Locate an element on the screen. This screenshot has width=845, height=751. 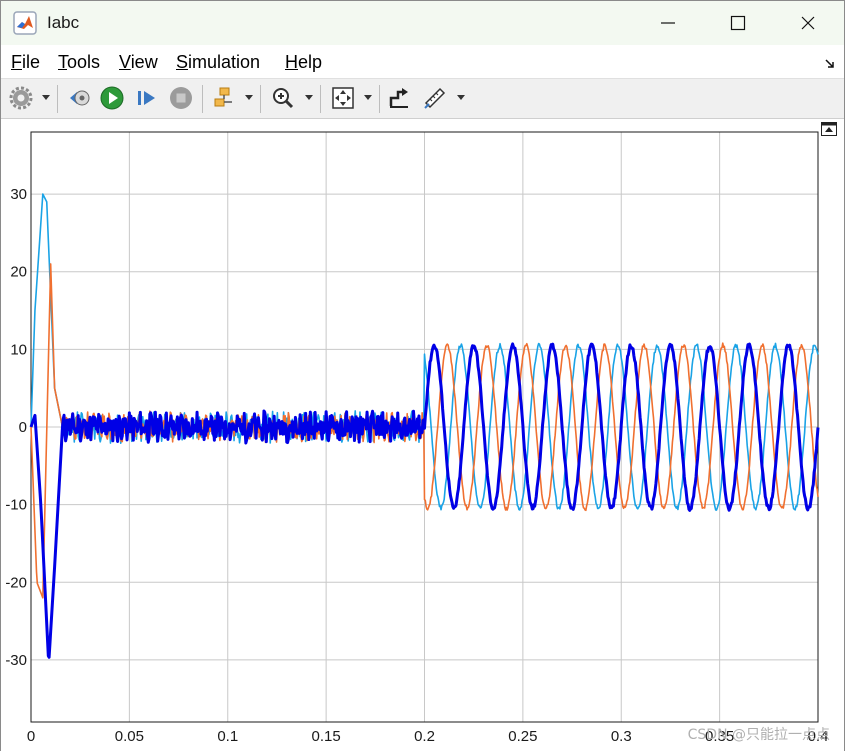
maximize-button is located at coordinates (738, 23).